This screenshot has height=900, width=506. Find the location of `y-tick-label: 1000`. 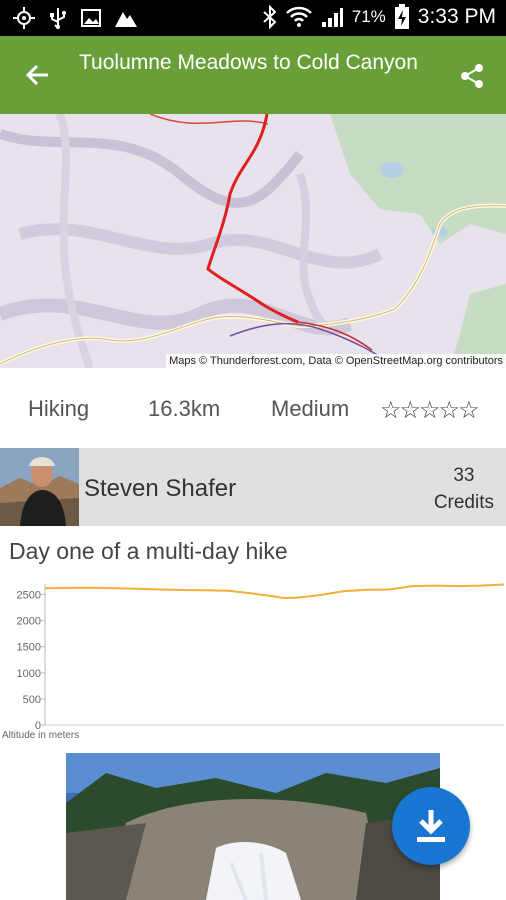

y-tick-label: 1000 is located at coordinates (29, 674).